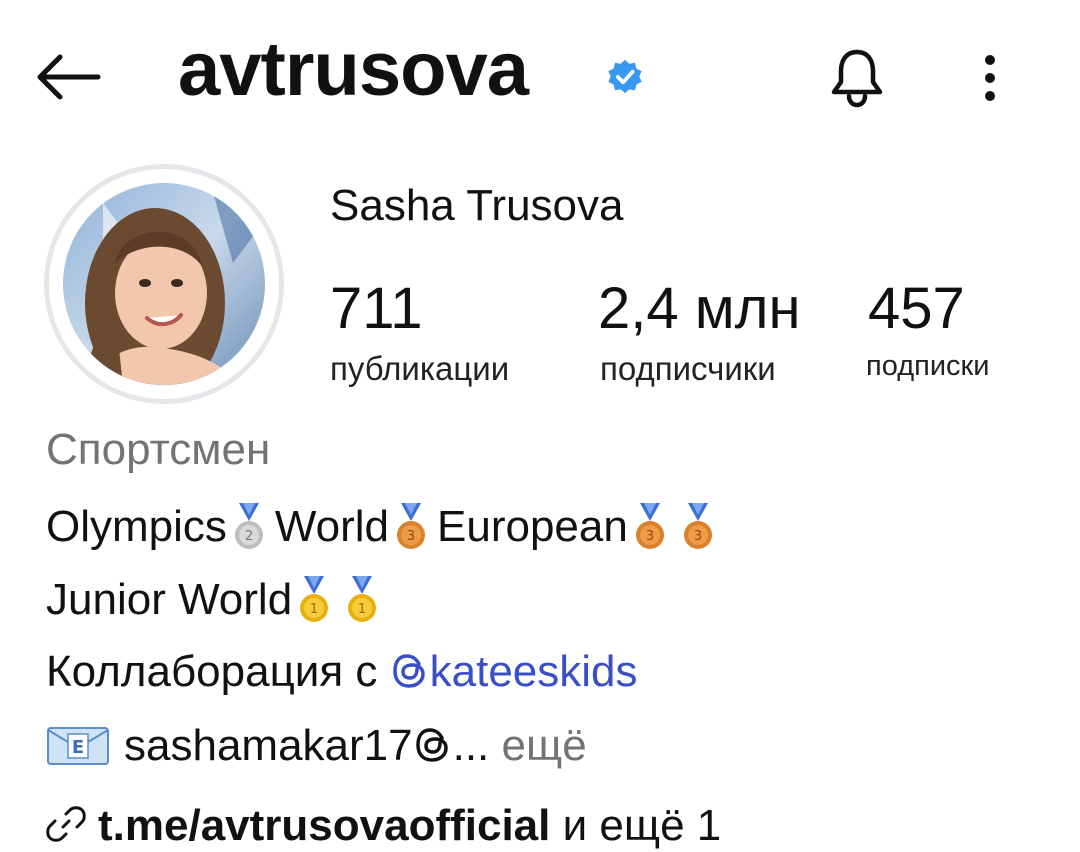 This screenshot has width=1080, height=852. I want to click on more-vertical-icon, so click(990, 78).